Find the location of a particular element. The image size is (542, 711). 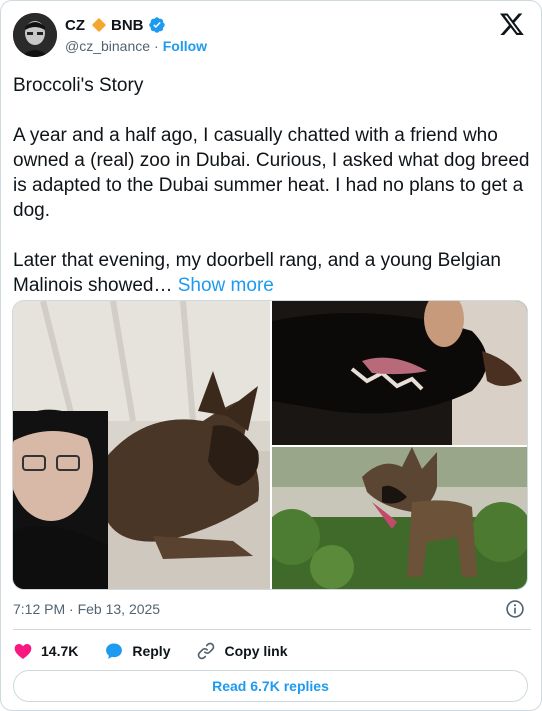

x-logo-icon is located at coordinates (512, 24).